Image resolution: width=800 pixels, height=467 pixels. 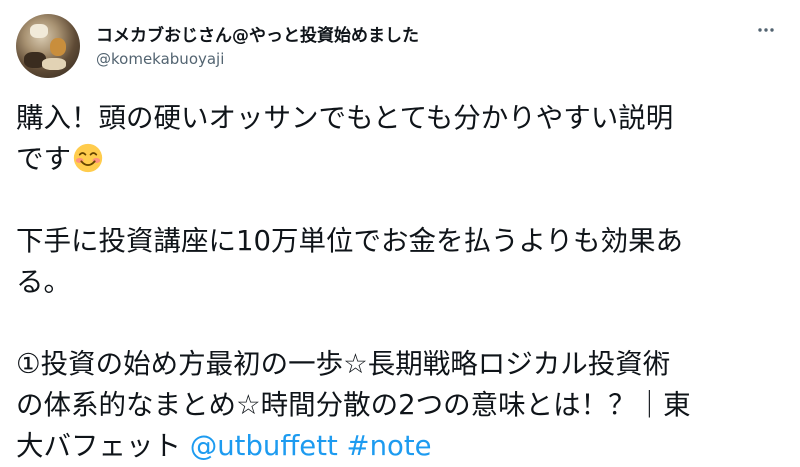 What do you see at coordinates (257, 33) in the screenshot?
I see `display-name: コメカブおじさん@やっと投資始めました` at bounding box center [257, 33].